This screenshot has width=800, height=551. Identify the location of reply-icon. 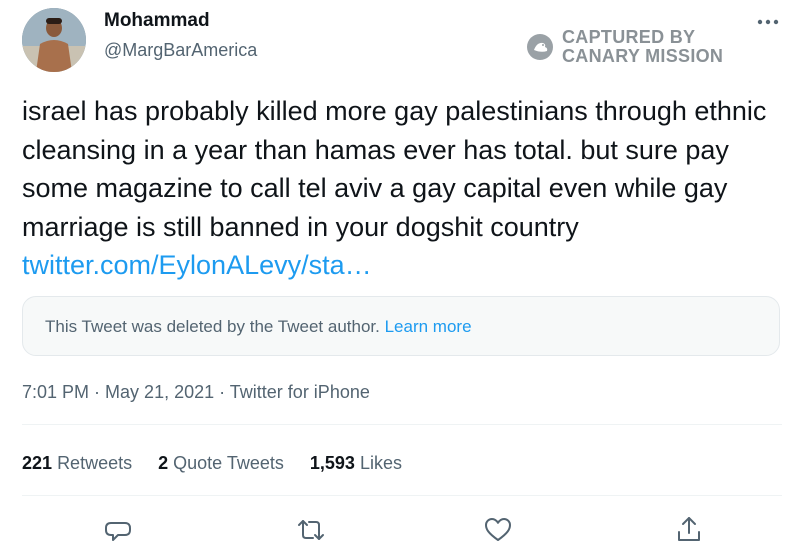
(118, 530).